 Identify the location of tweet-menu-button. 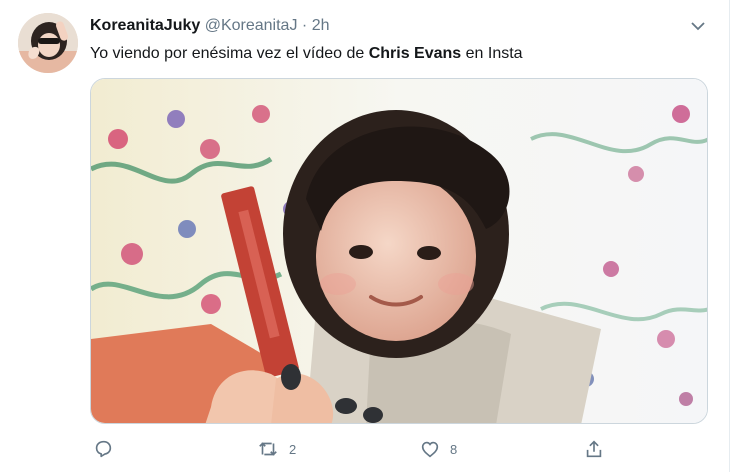
(698, 26).